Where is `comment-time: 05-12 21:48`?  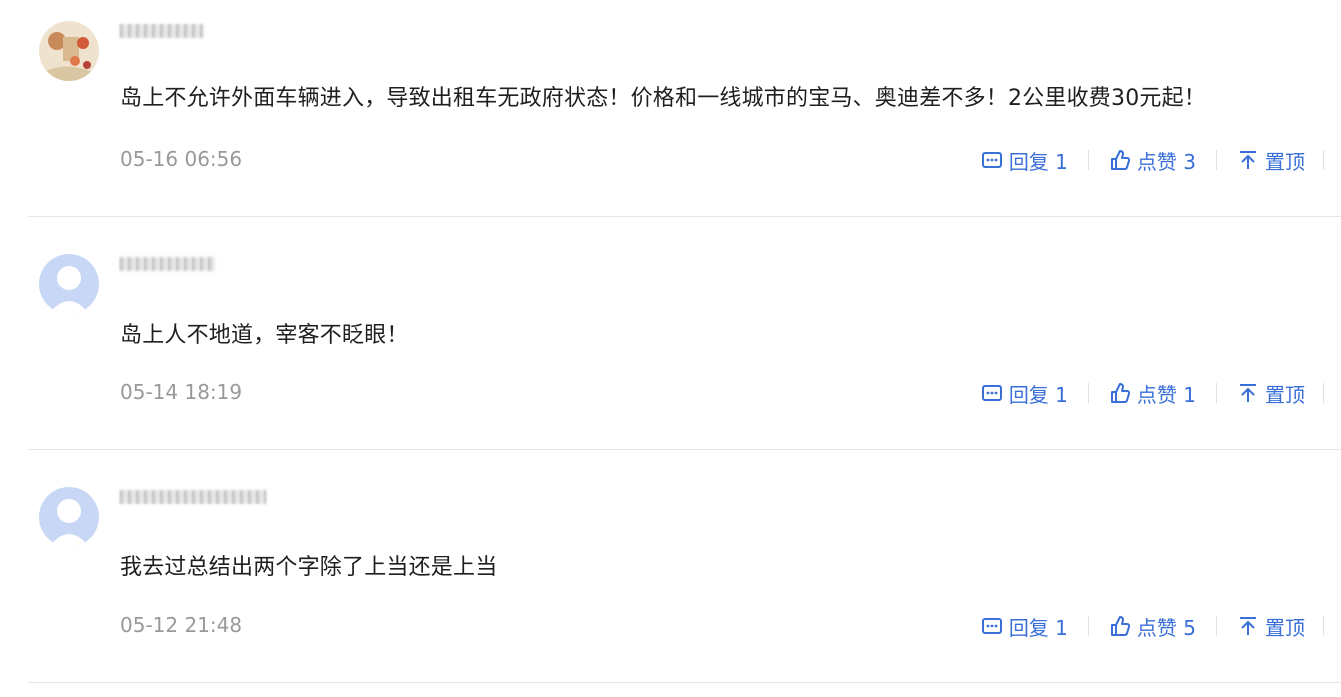
comment-time: 05-12 21:48 is located at coordinates (181, 625).